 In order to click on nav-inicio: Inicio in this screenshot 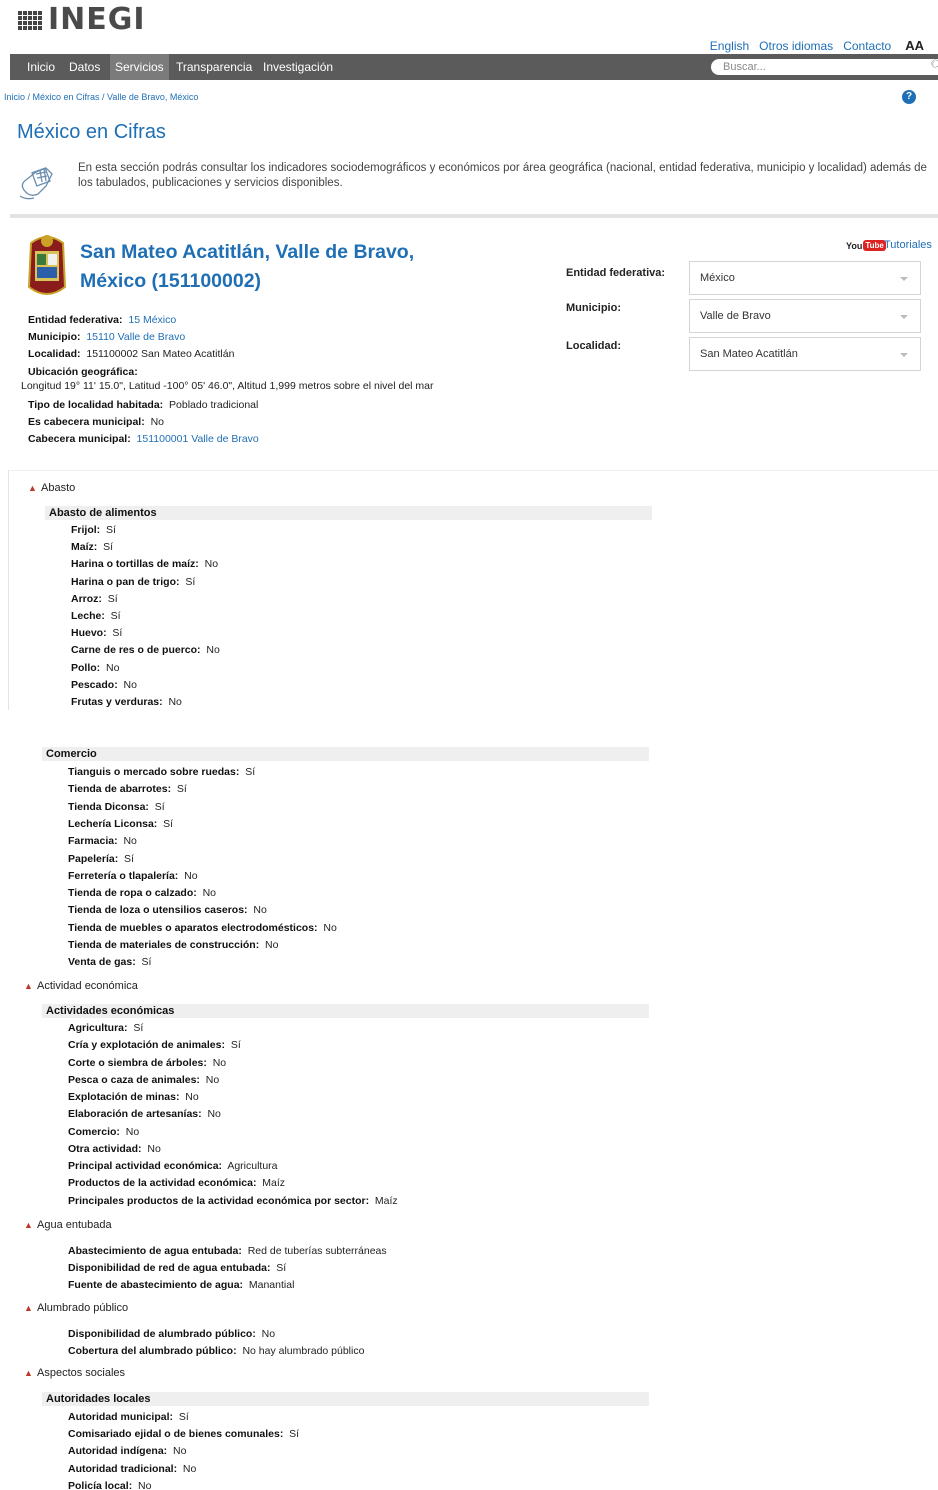, I will do `click(41, 67)`.